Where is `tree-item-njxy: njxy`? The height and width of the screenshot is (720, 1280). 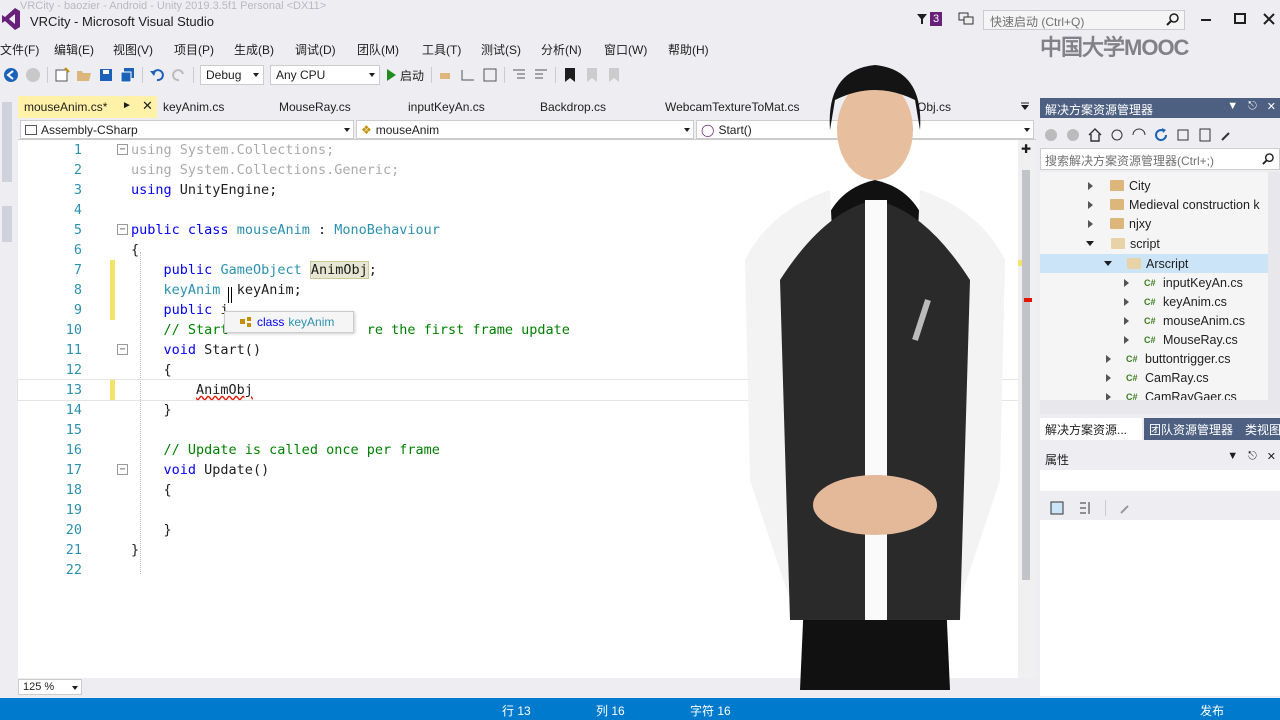 tree-item-njxy: njxy is located at coordinates (1119, 223).